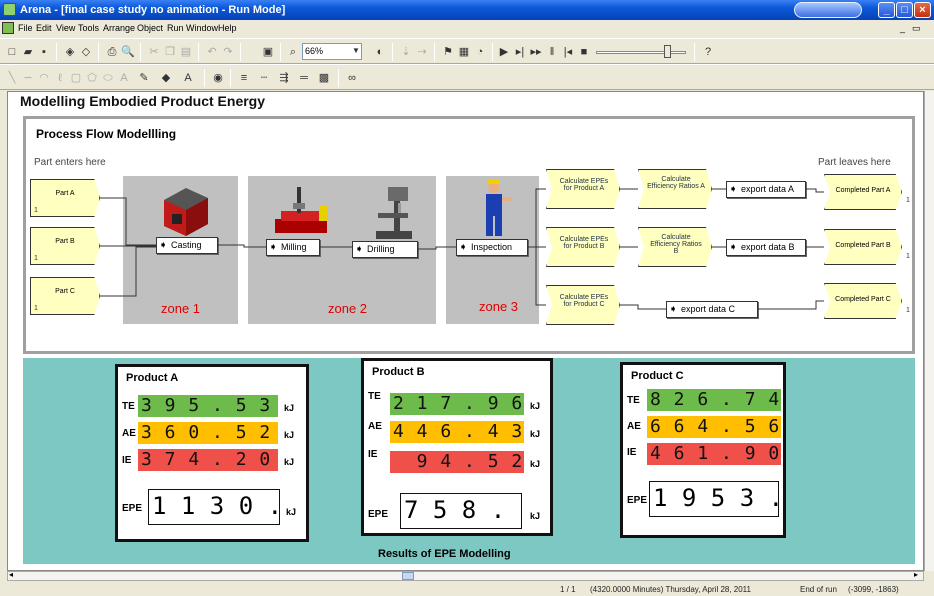 Image resolution: width=934 pixels, height=596 pixels. Describe the element at coordinates (44, 78) in the screenshot. I see `arc-icon: ◠` at that location.